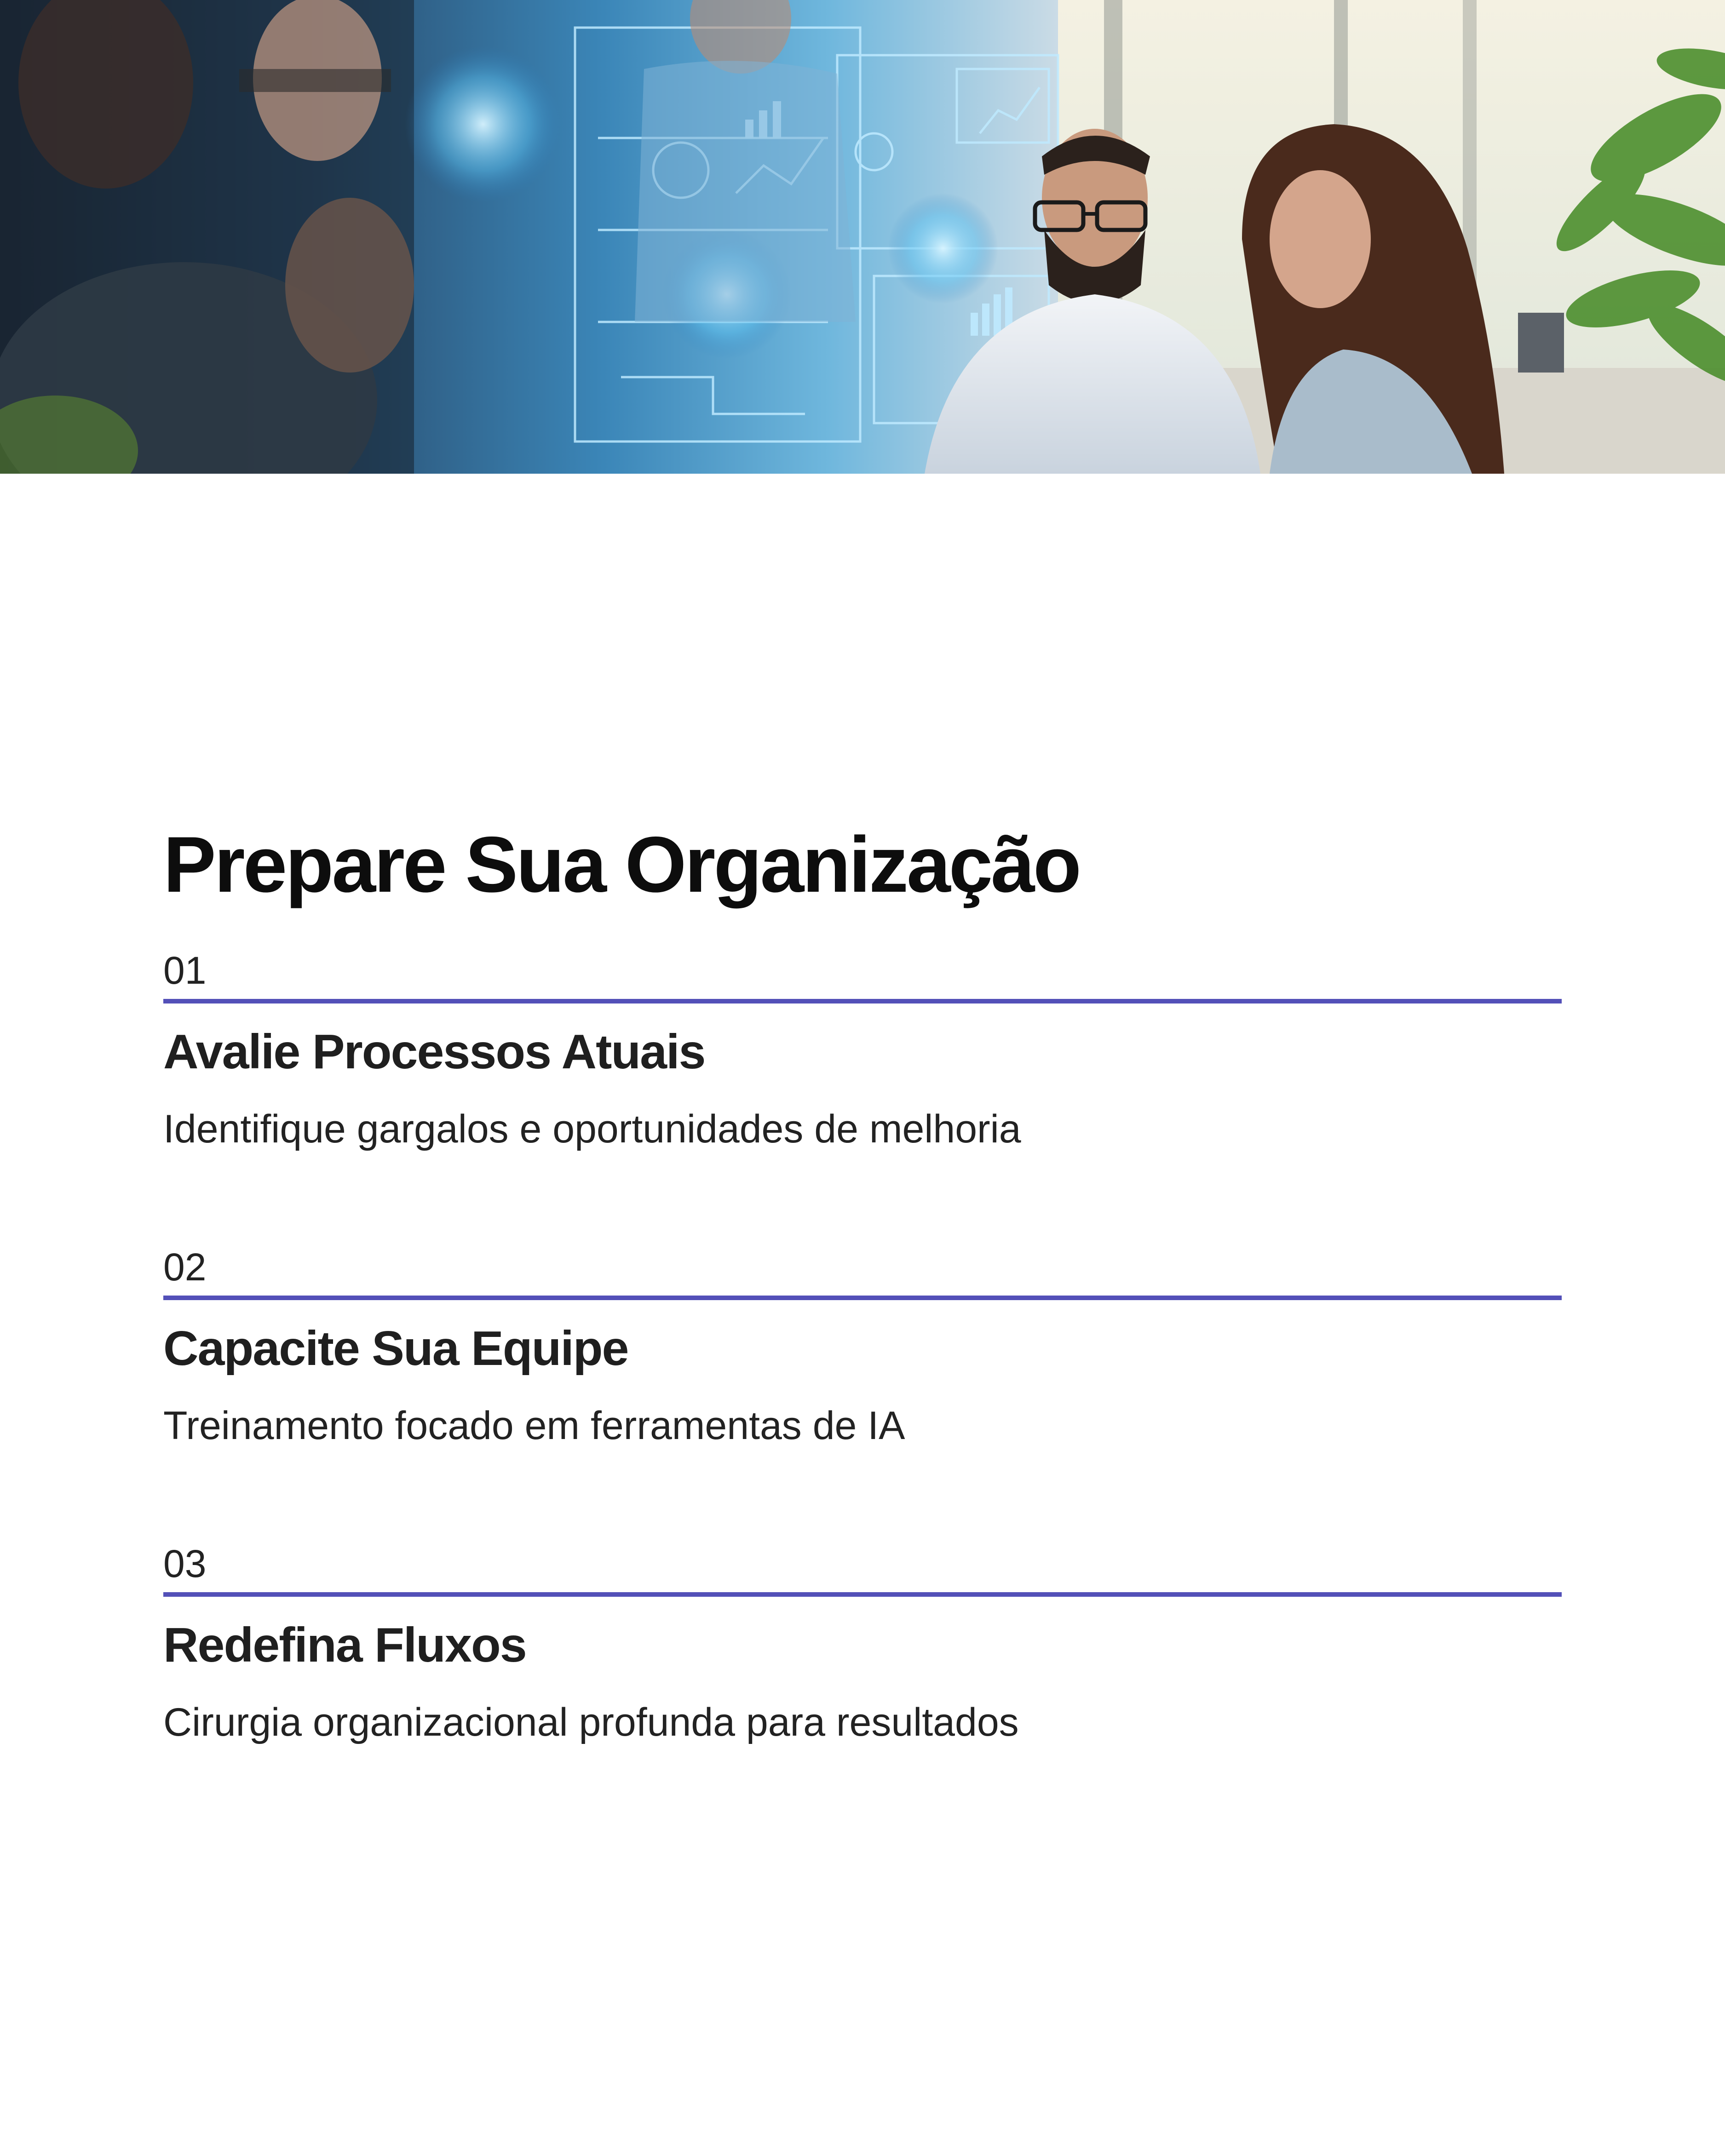 This screenshot has height=2156, width=1725. I want to click on step-title: Avalie Processos Atuais, so click(434, 1052).